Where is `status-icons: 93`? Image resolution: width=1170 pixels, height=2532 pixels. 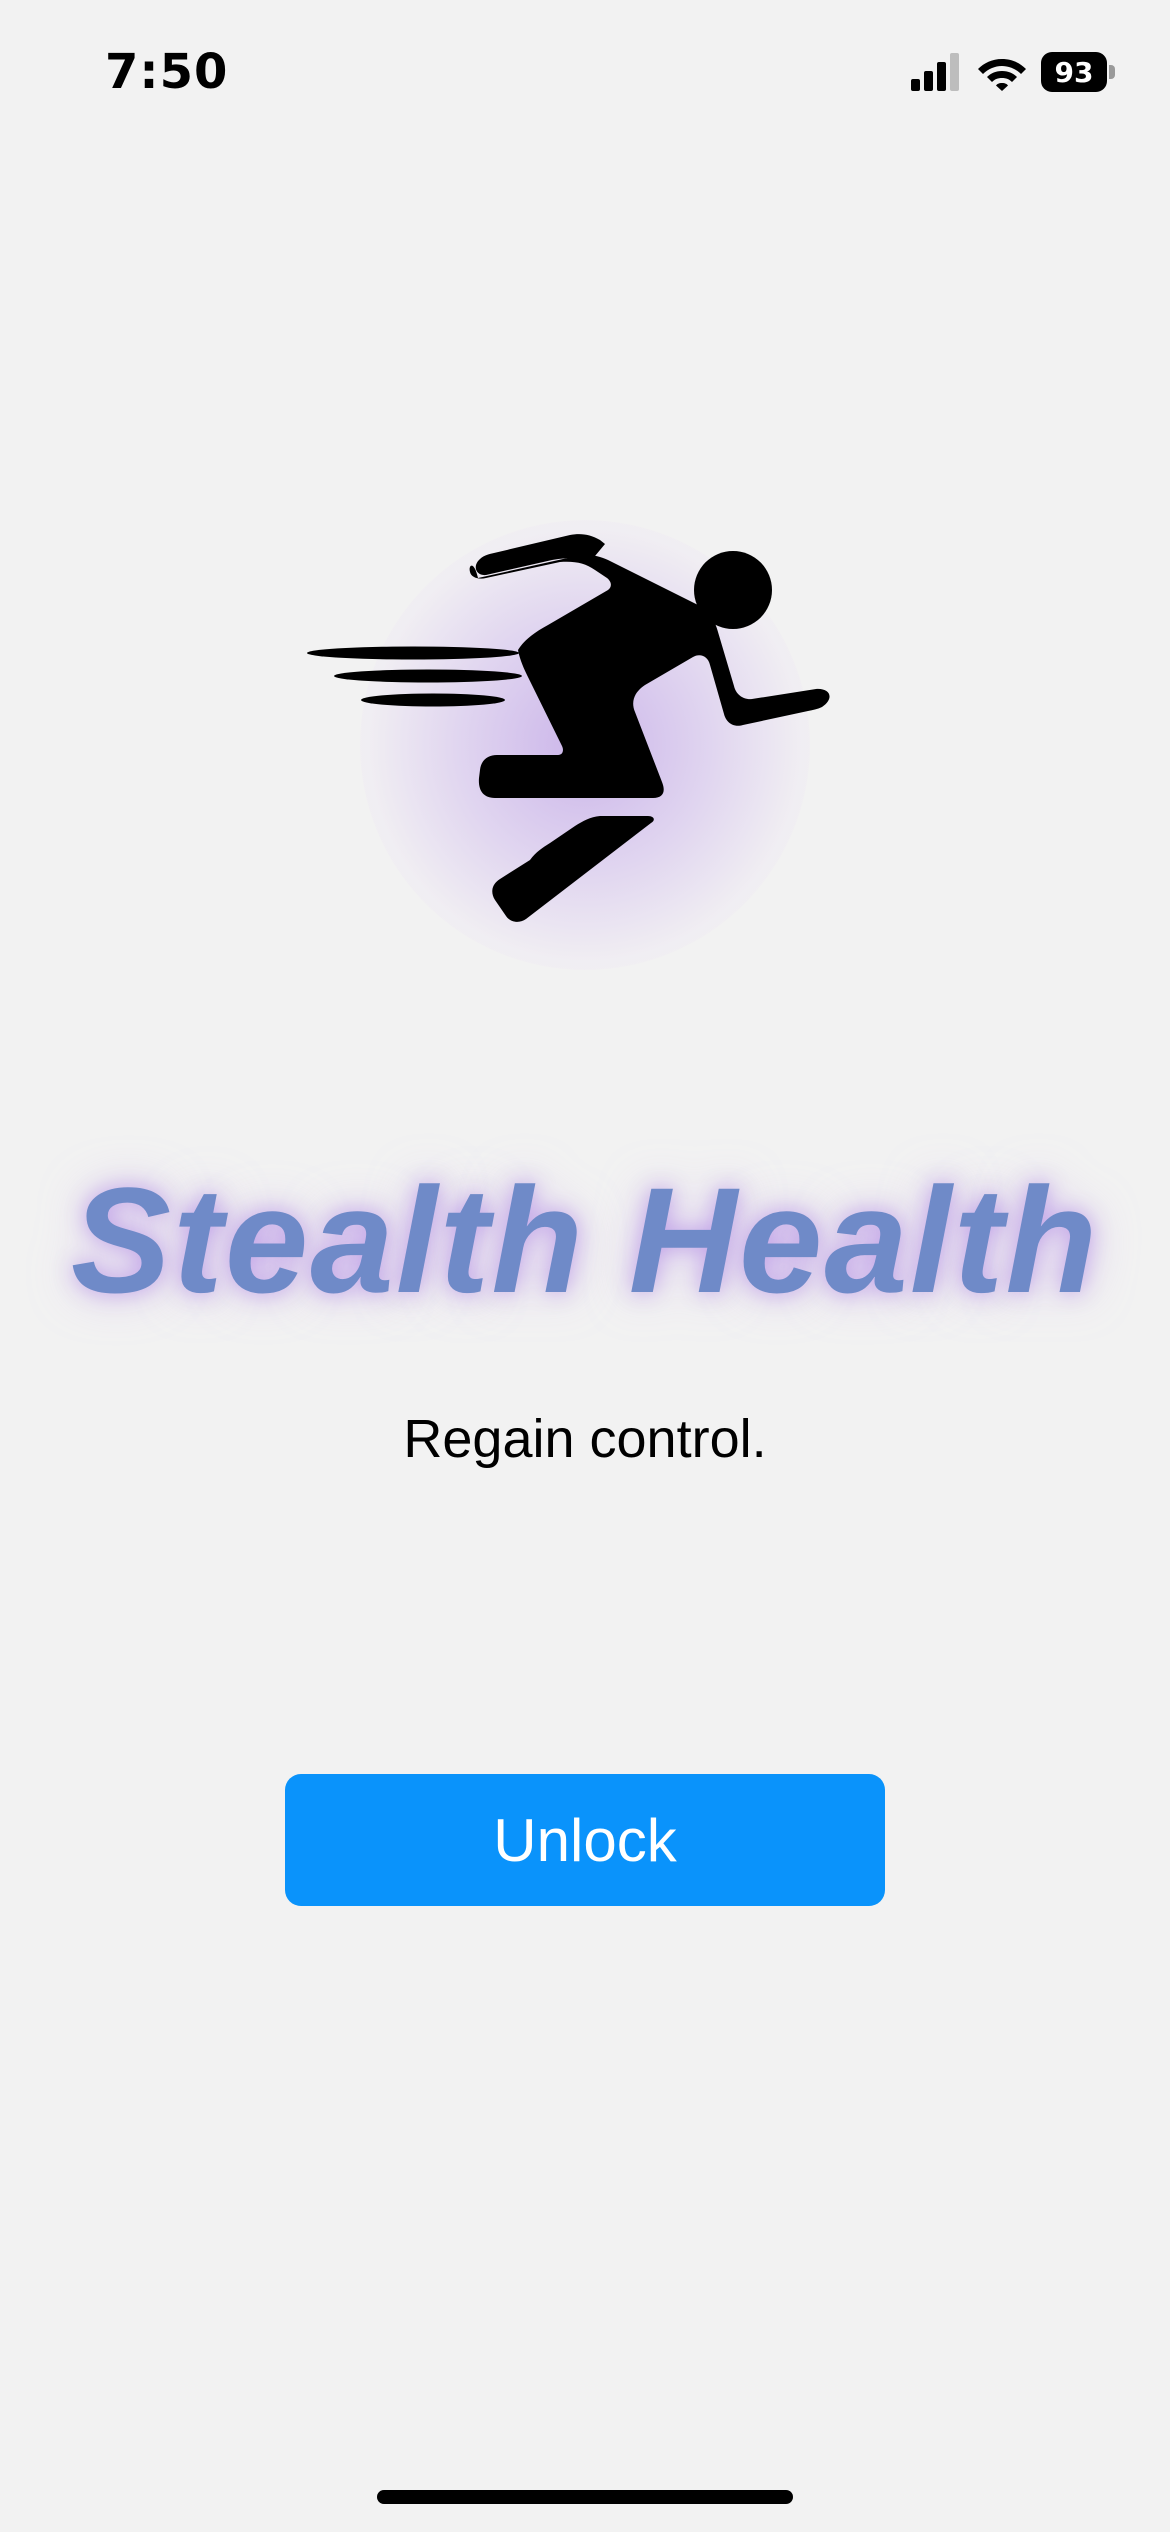
status-icons: 93 is located at coordinates (1013, 72).